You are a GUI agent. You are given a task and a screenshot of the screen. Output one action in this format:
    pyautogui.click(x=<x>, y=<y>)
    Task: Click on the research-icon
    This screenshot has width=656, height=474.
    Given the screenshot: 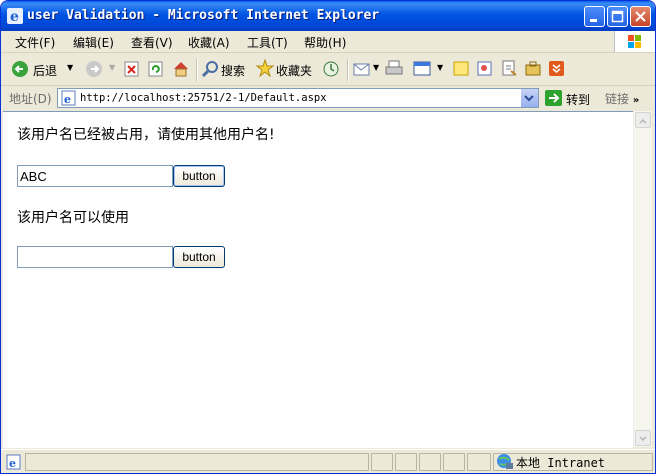 What is the action you would take?
    pyautogui.click(x=509, y=68)
    